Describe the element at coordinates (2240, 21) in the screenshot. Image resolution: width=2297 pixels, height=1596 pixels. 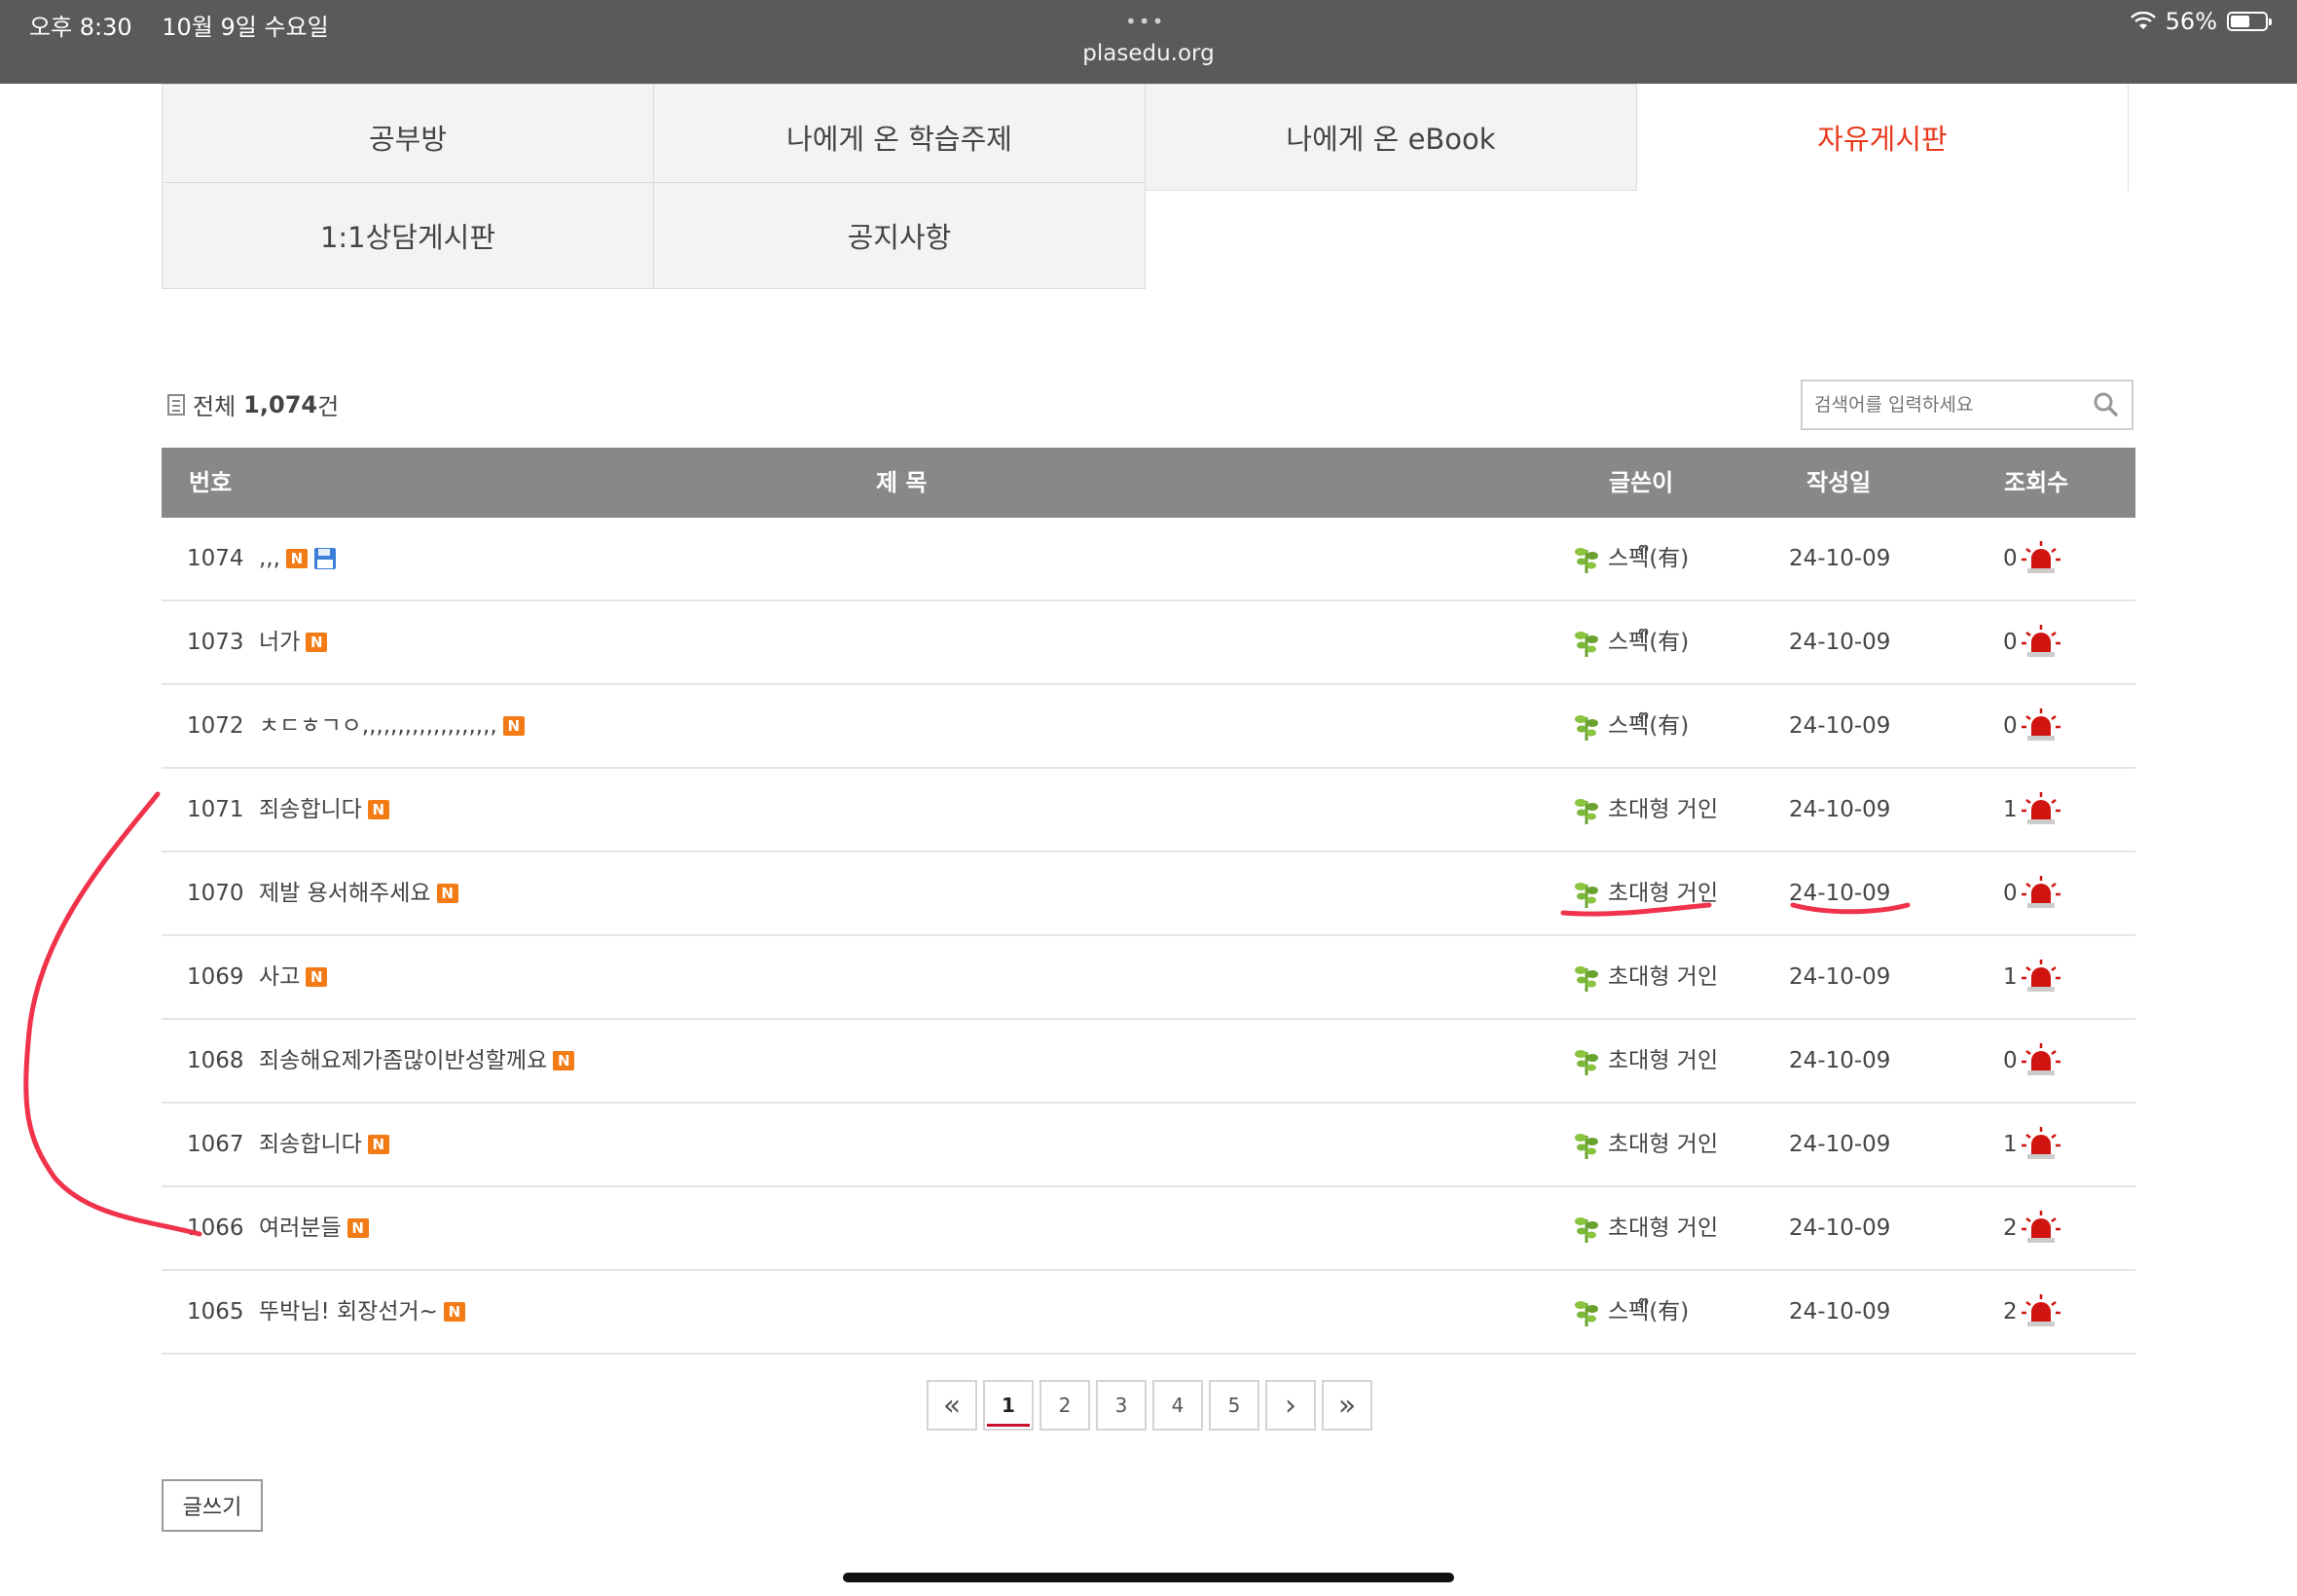
I see `battery-level` at that location.